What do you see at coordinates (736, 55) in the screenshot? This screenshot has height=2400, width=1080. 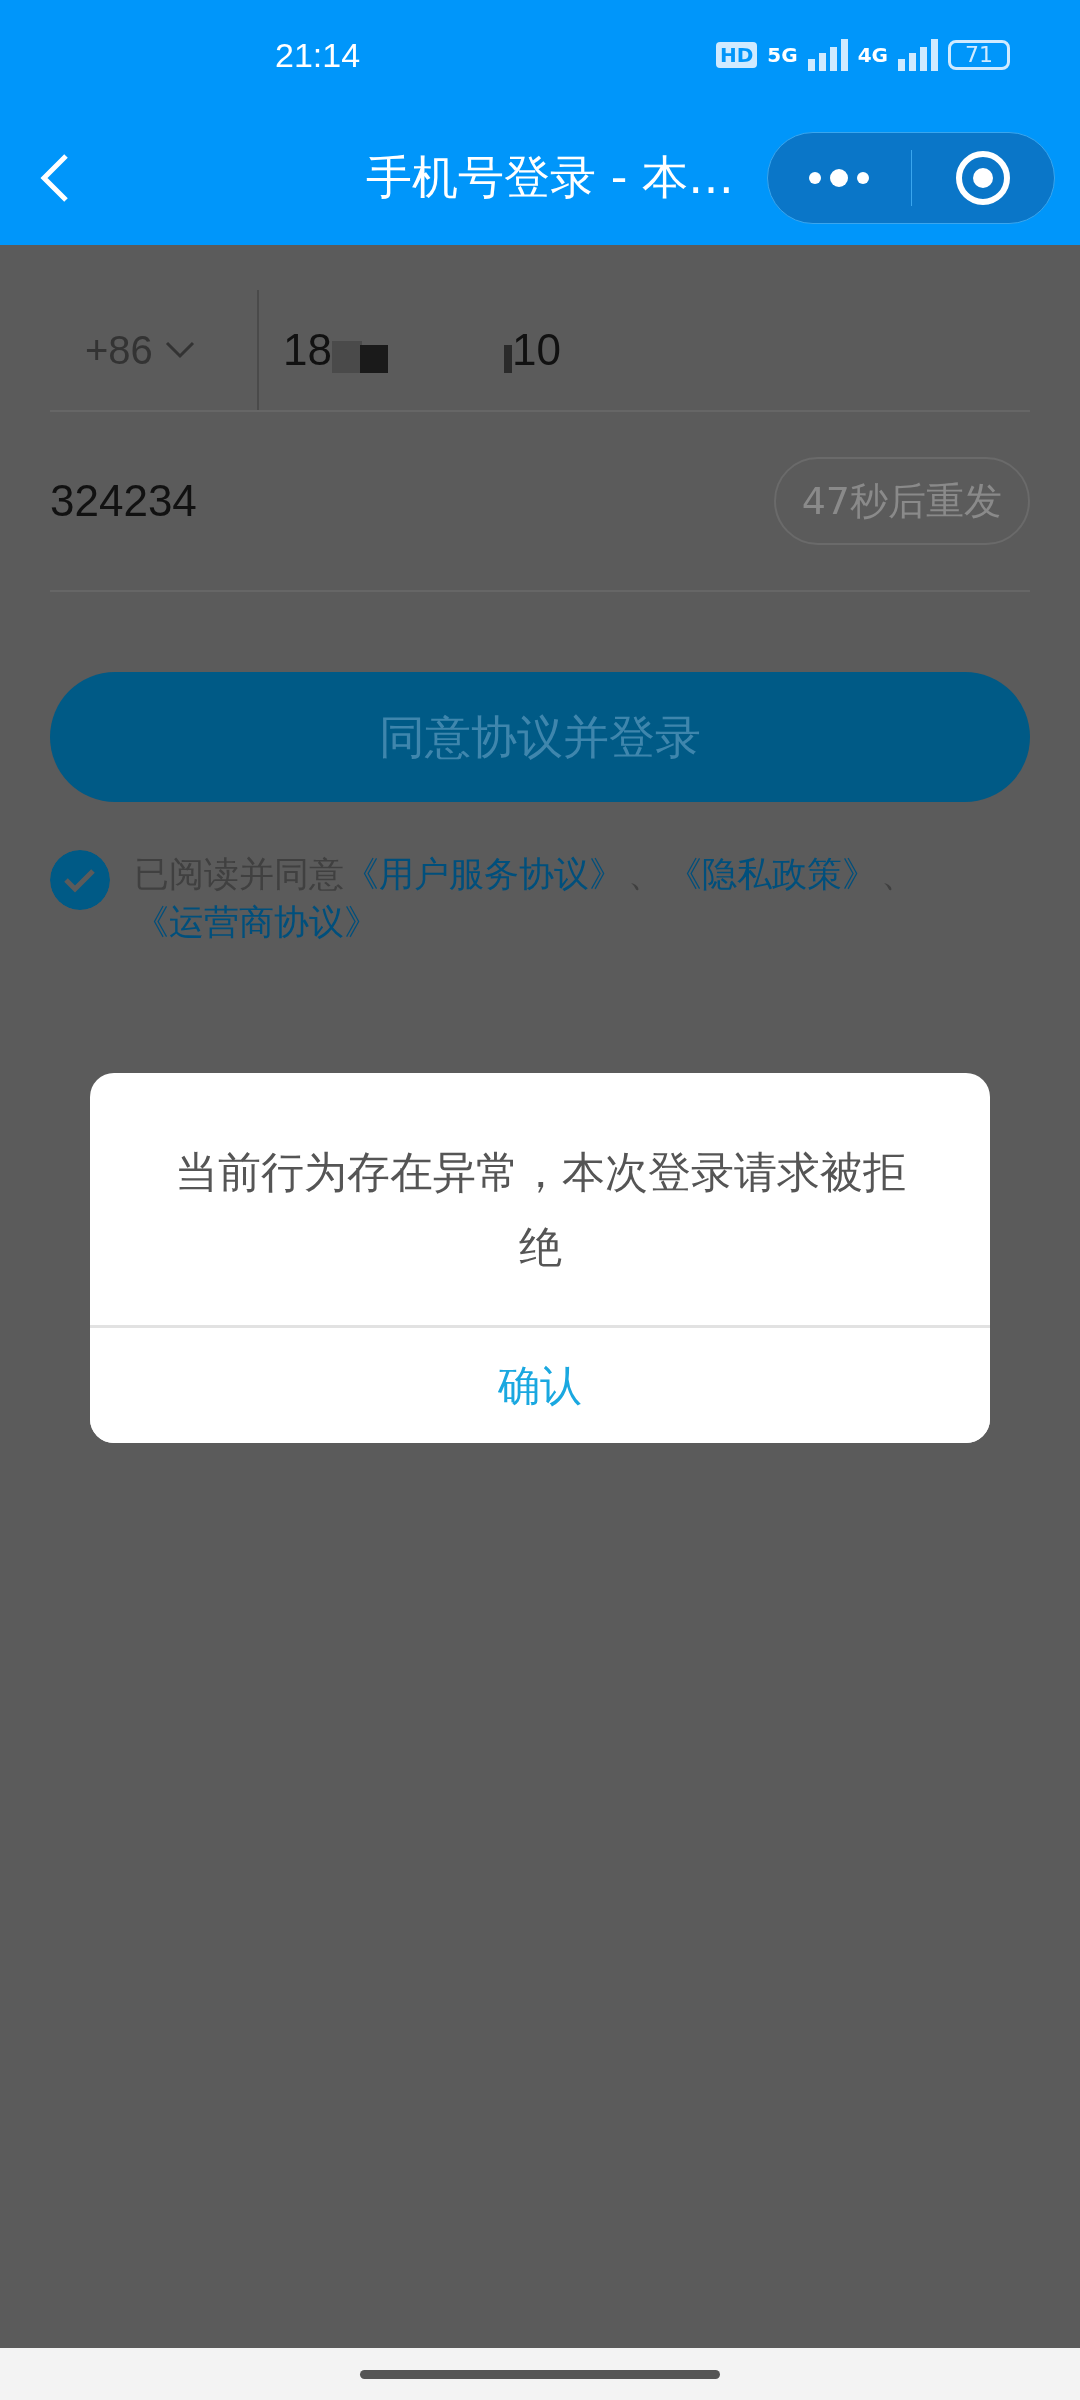 I see `hd-indicator: HD` at bounding box center [736, 55].